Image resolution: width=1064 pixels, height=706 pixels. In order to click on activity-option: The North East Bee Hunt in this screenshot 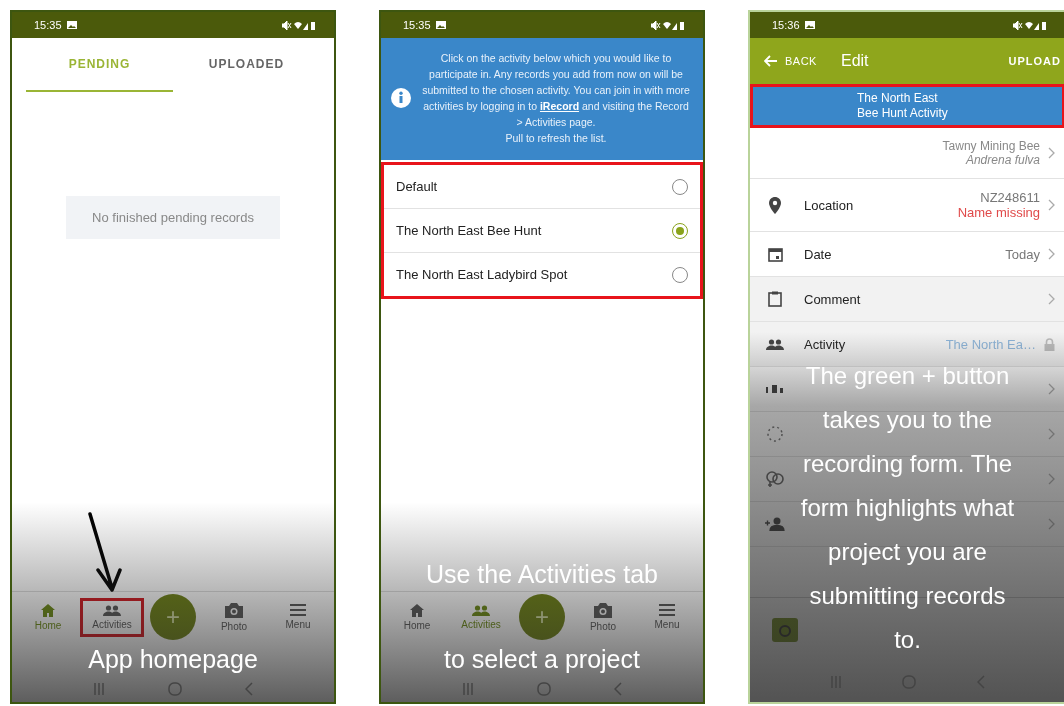, I will do `click(542, 231)`.